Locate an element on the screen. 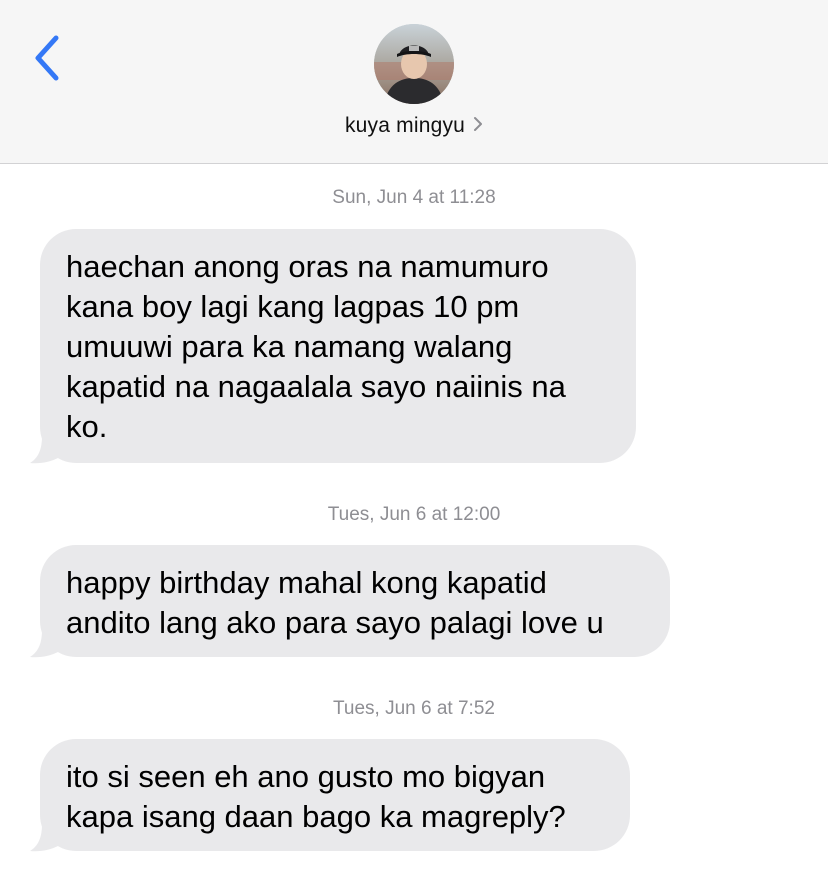 Image resolution: width=828 pixels, height=875 pixels. chevron-right-icon is located at coordinates (478, 126).